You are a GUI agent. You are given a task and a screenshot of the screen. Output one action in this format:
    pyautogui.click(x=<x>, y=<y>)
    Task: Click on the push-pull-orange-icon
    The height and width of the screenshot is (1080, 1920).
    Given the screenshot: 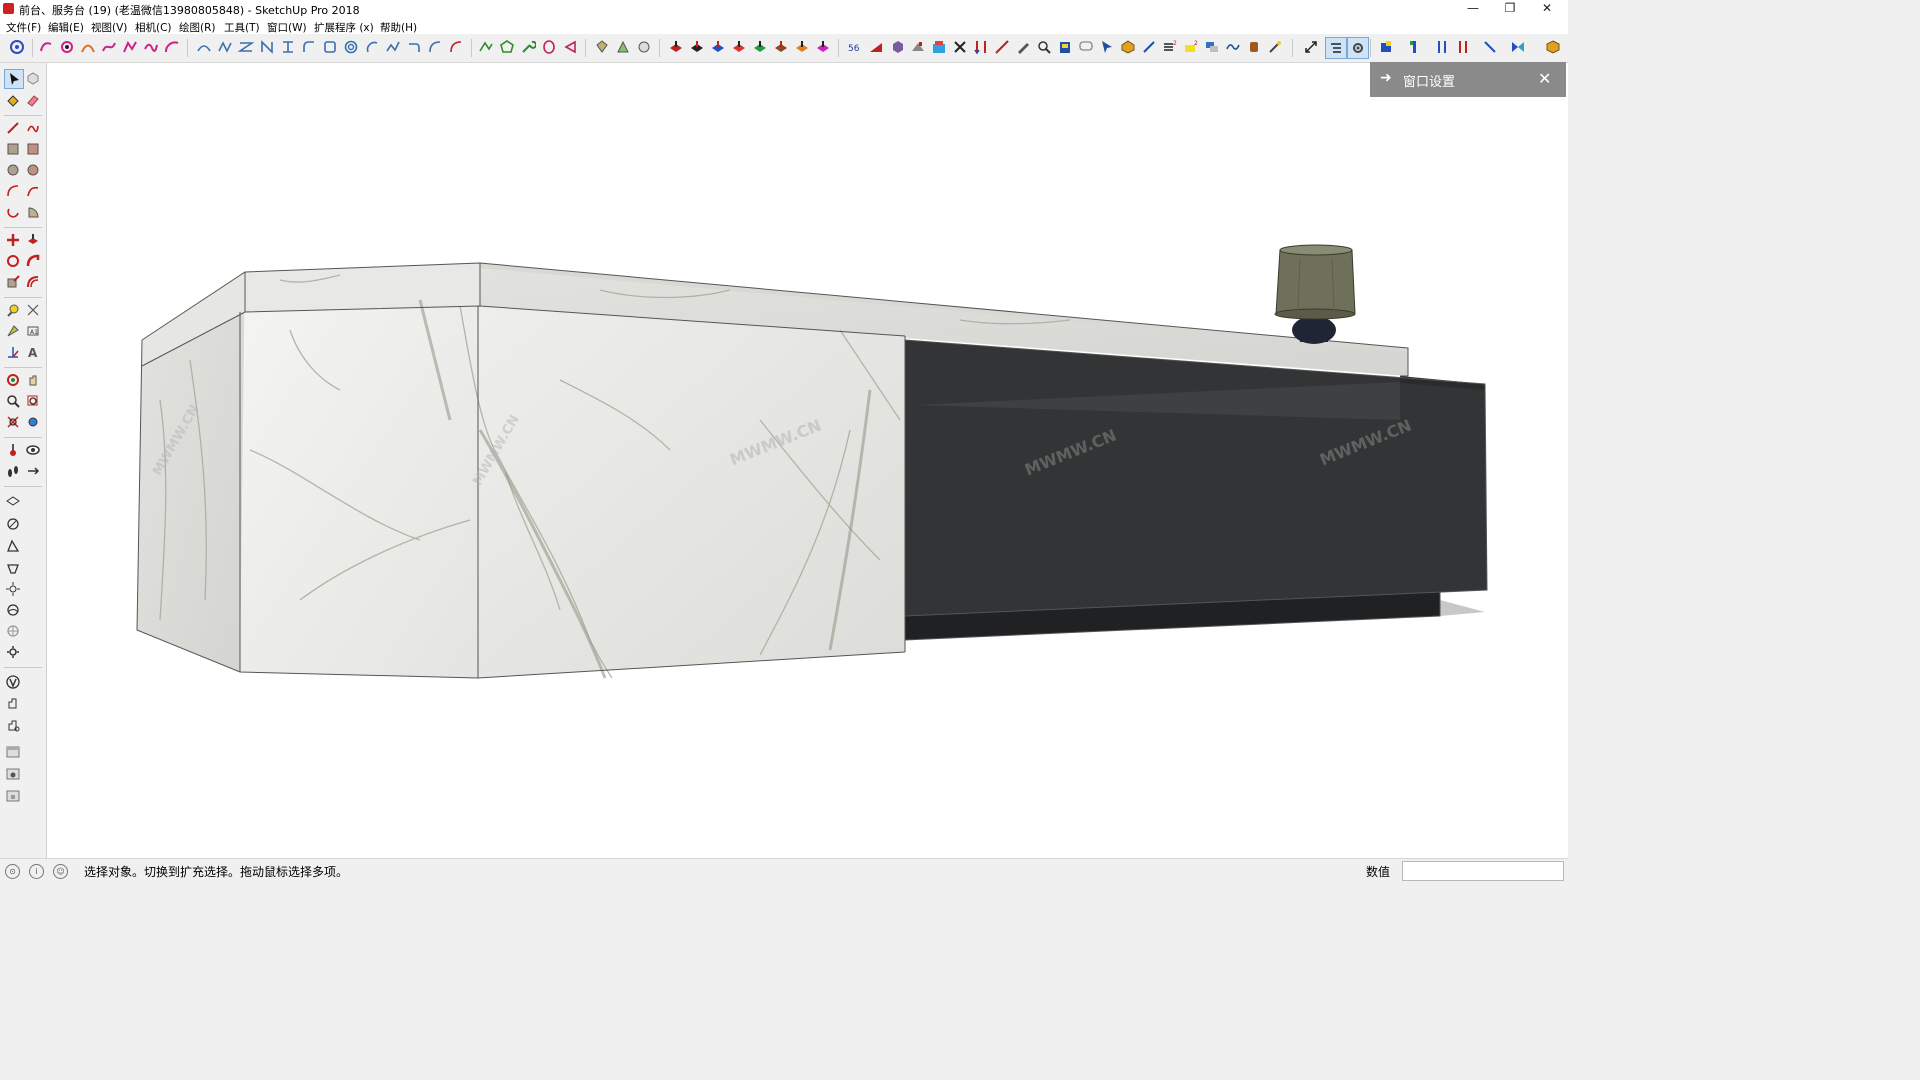 What is the action you would take?
    pyautogui.click(x=802, y=47)
    